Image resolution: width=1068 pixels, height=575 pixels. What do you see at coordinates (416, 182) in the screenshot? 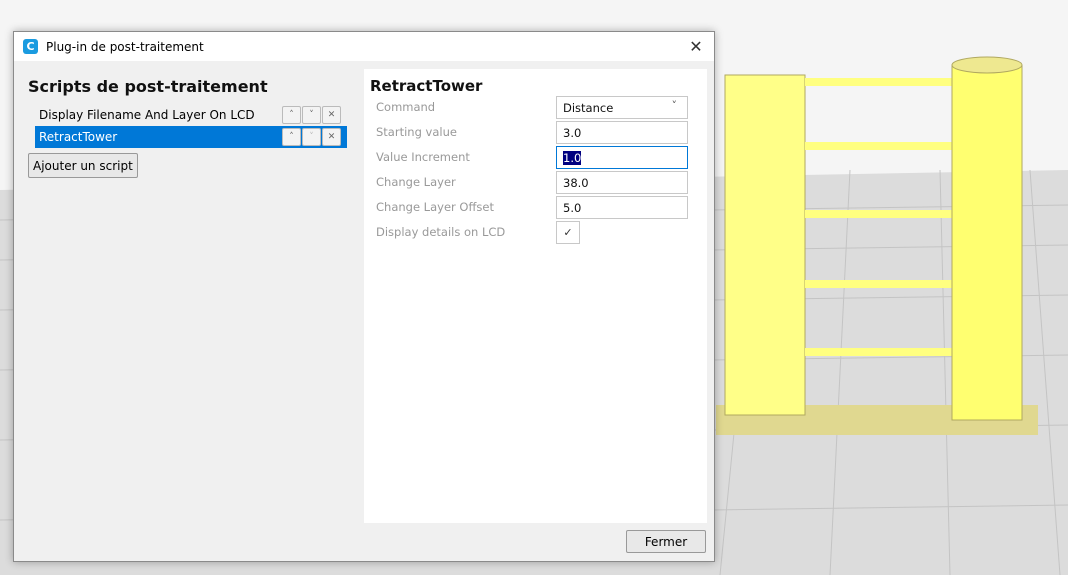
I see `field-label: Change Layer` at bounding box center [416, 182].